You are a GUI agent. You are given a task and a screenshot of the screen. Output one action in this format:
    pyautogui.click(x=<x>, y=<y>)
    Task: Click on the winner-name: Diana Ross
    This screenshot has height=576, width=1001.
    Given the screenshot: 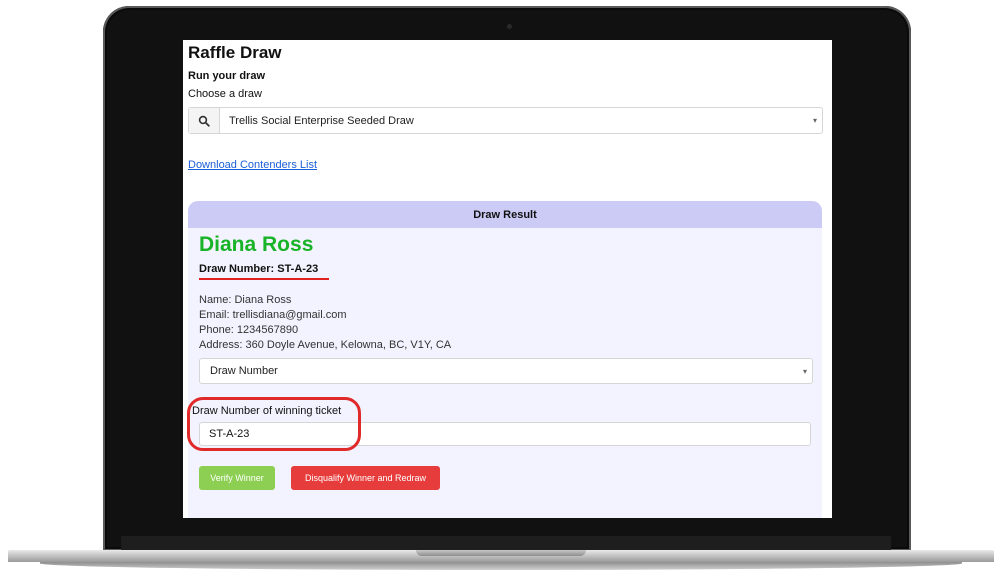 What is the action you would take?
    pyautogui.click(x=256, y=244)
    